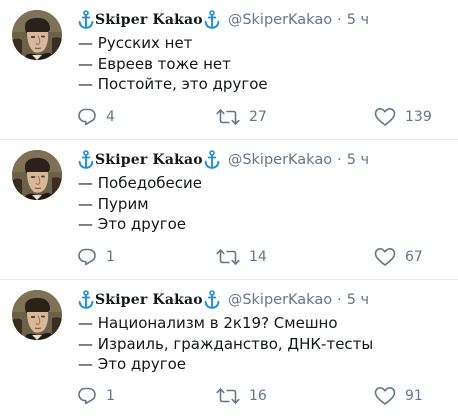 The width and height of the screenshot is (458, 419). Describe the element at coordinates (241, 396) in the screenshot. I see `retweet-button: 16` at that location.